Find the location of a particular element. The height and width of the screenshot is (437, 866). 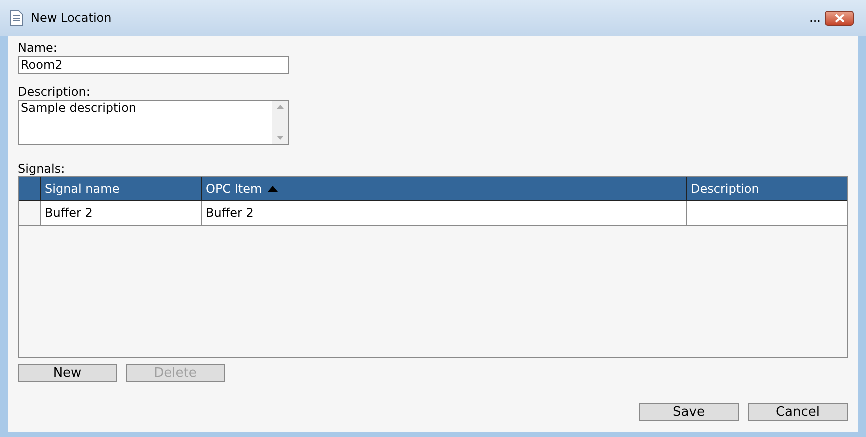

close-icon is located at coordinates (839, 18).